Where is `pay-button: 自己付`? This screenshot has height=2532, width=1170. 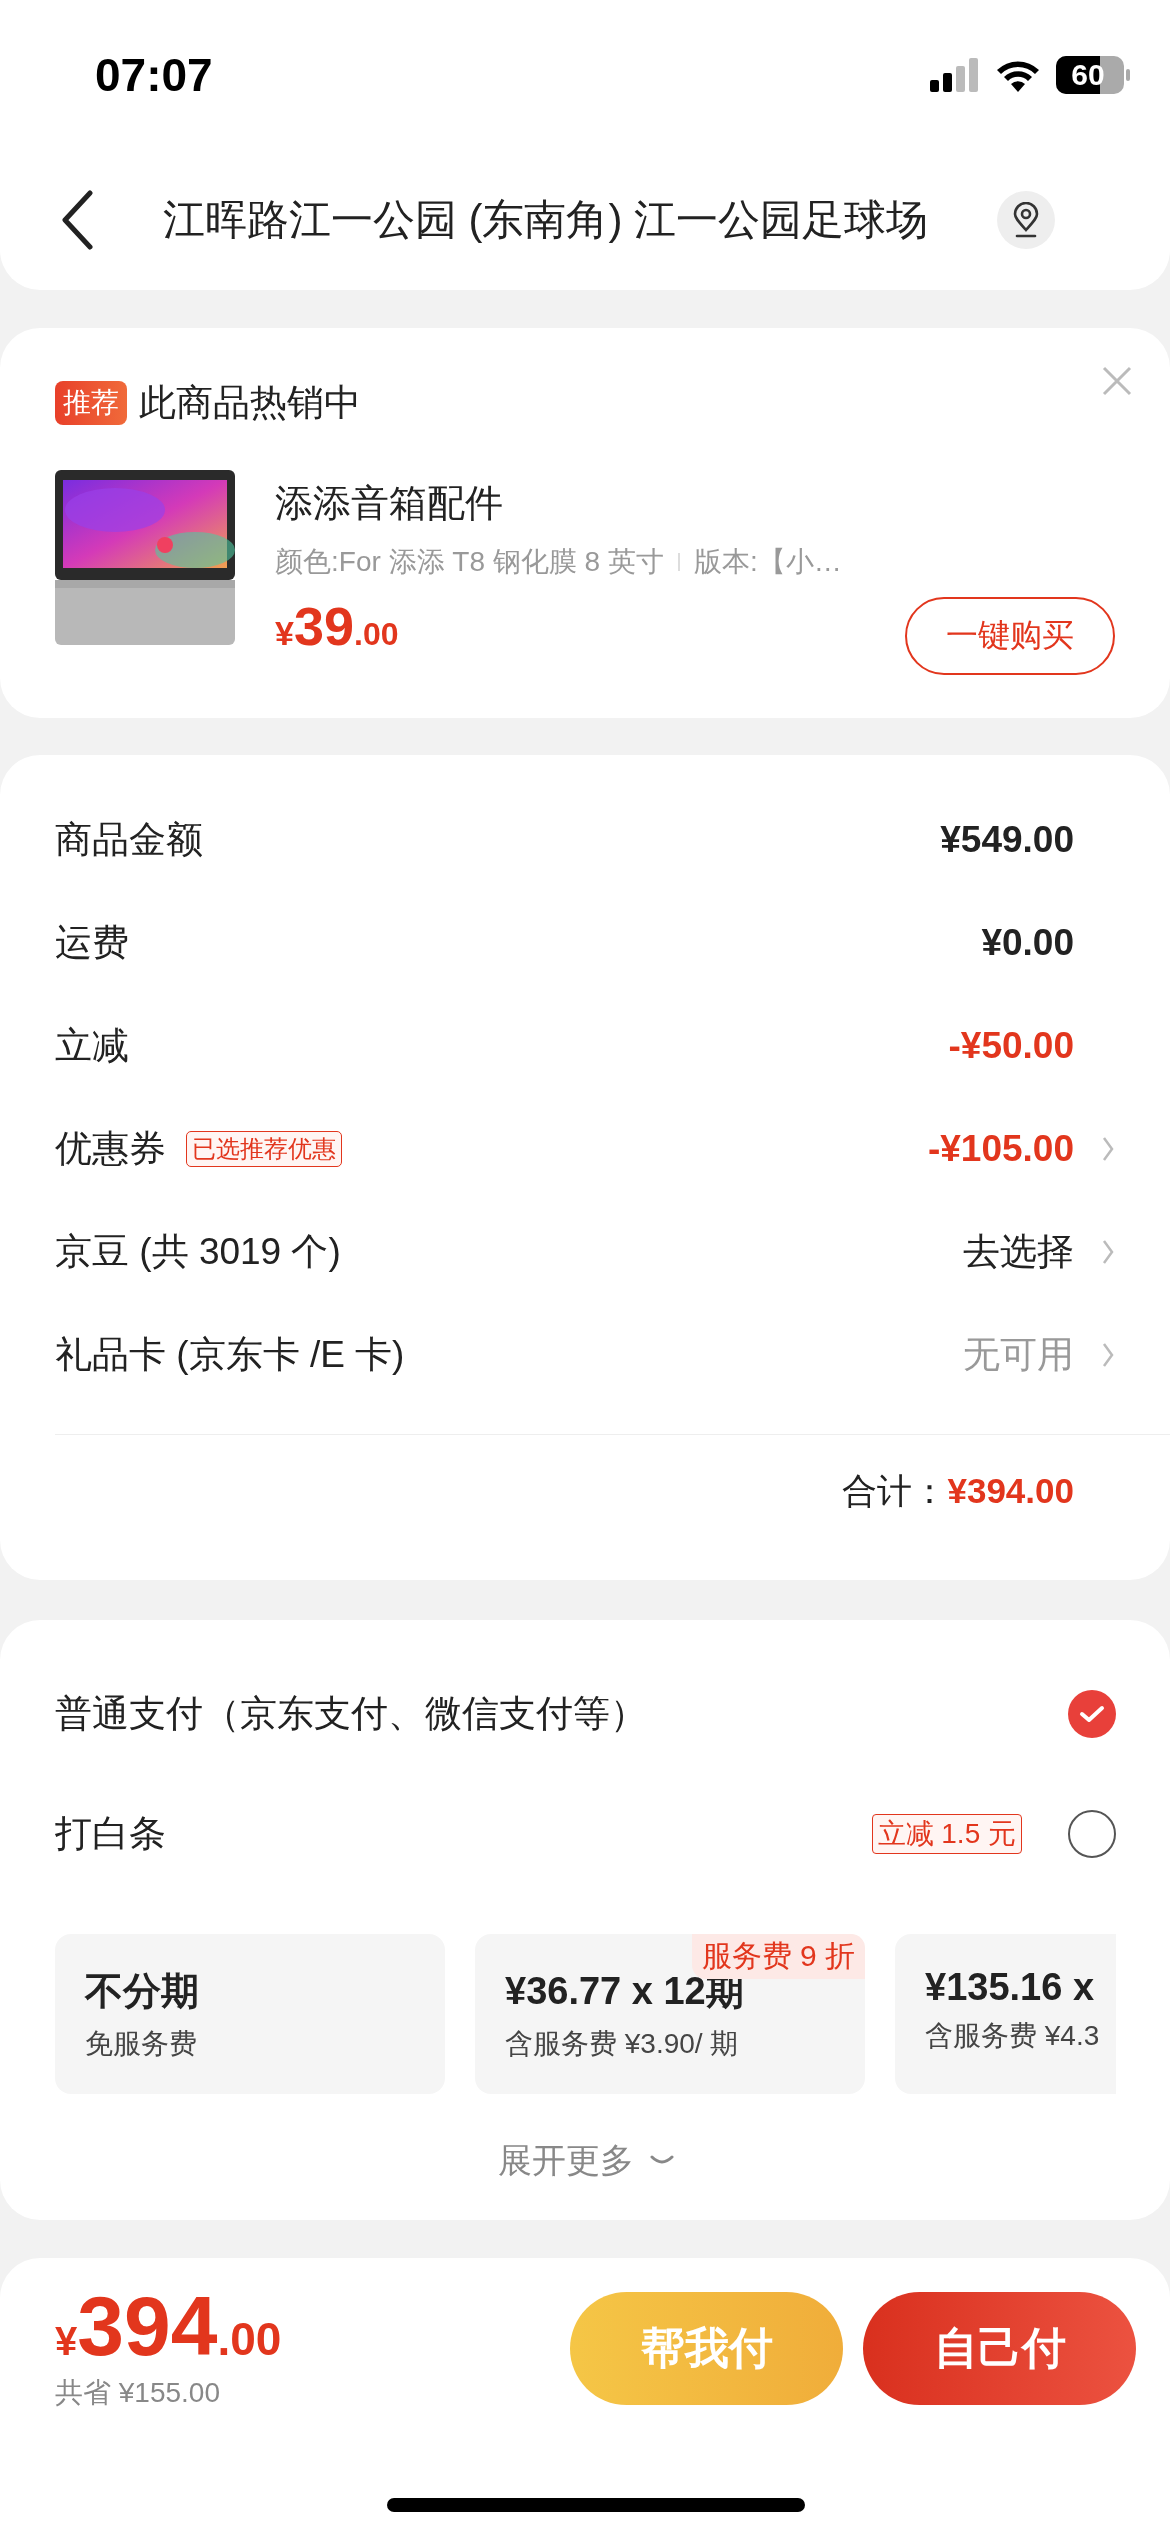
pay-button: 自己付 is located at coordinates (999, 2348).